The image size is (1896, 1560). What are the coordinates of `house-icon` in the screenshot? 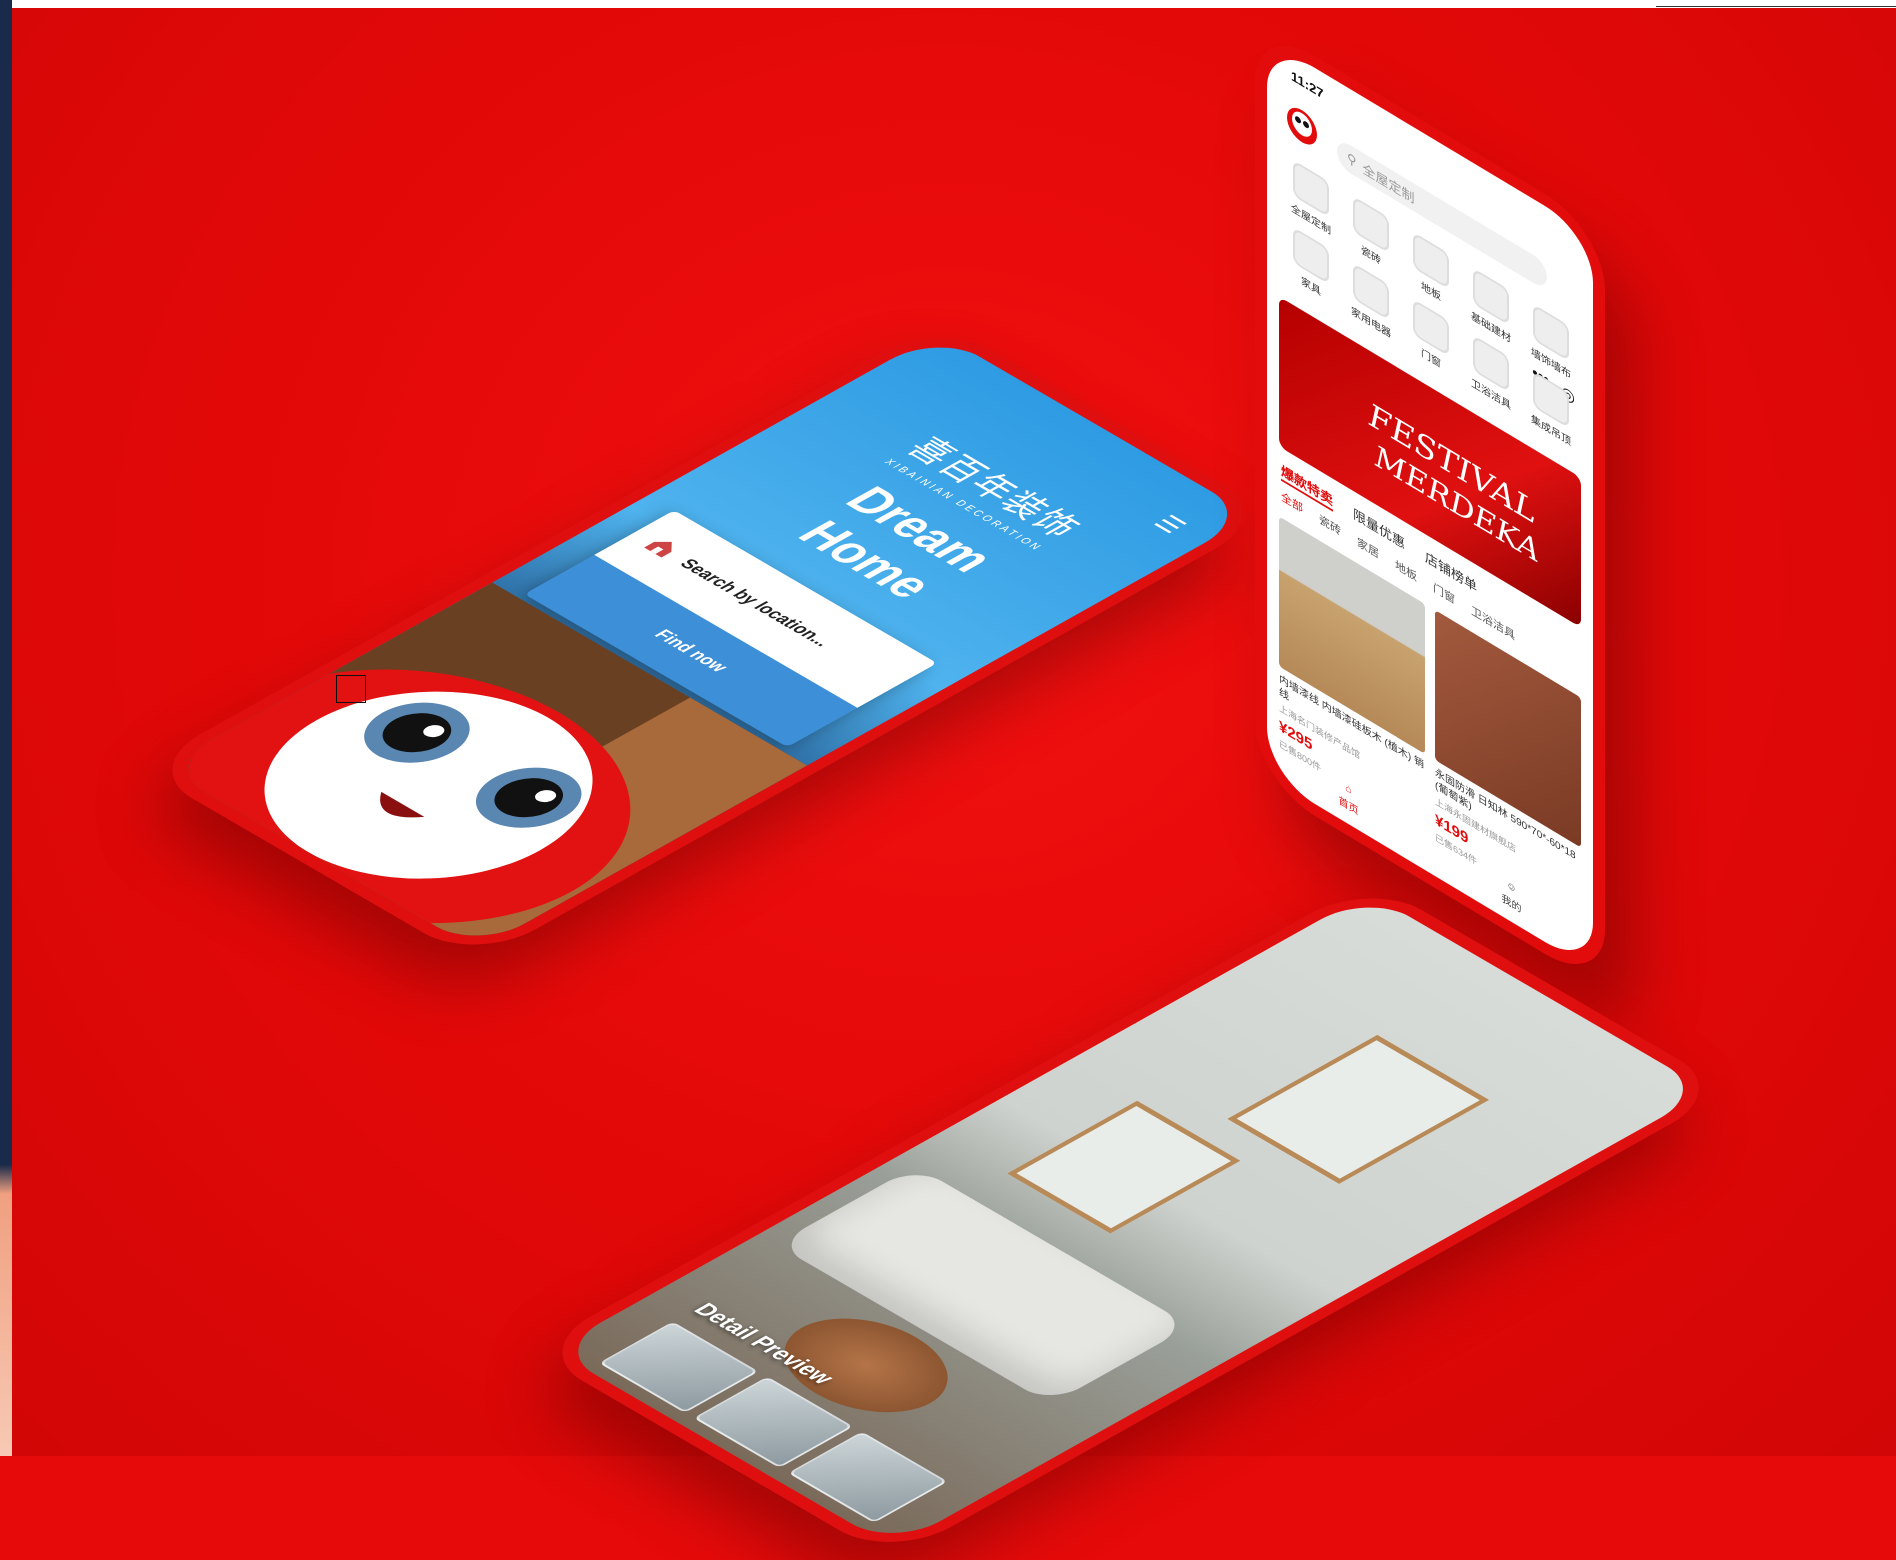 It's located at (660, 548).